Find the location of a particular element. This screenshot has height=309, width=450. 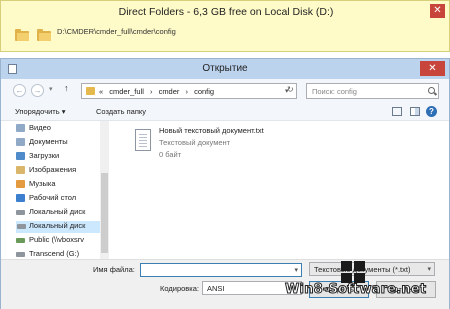

sidebar-item-documents: Документы is located at coordinates (42, 143).